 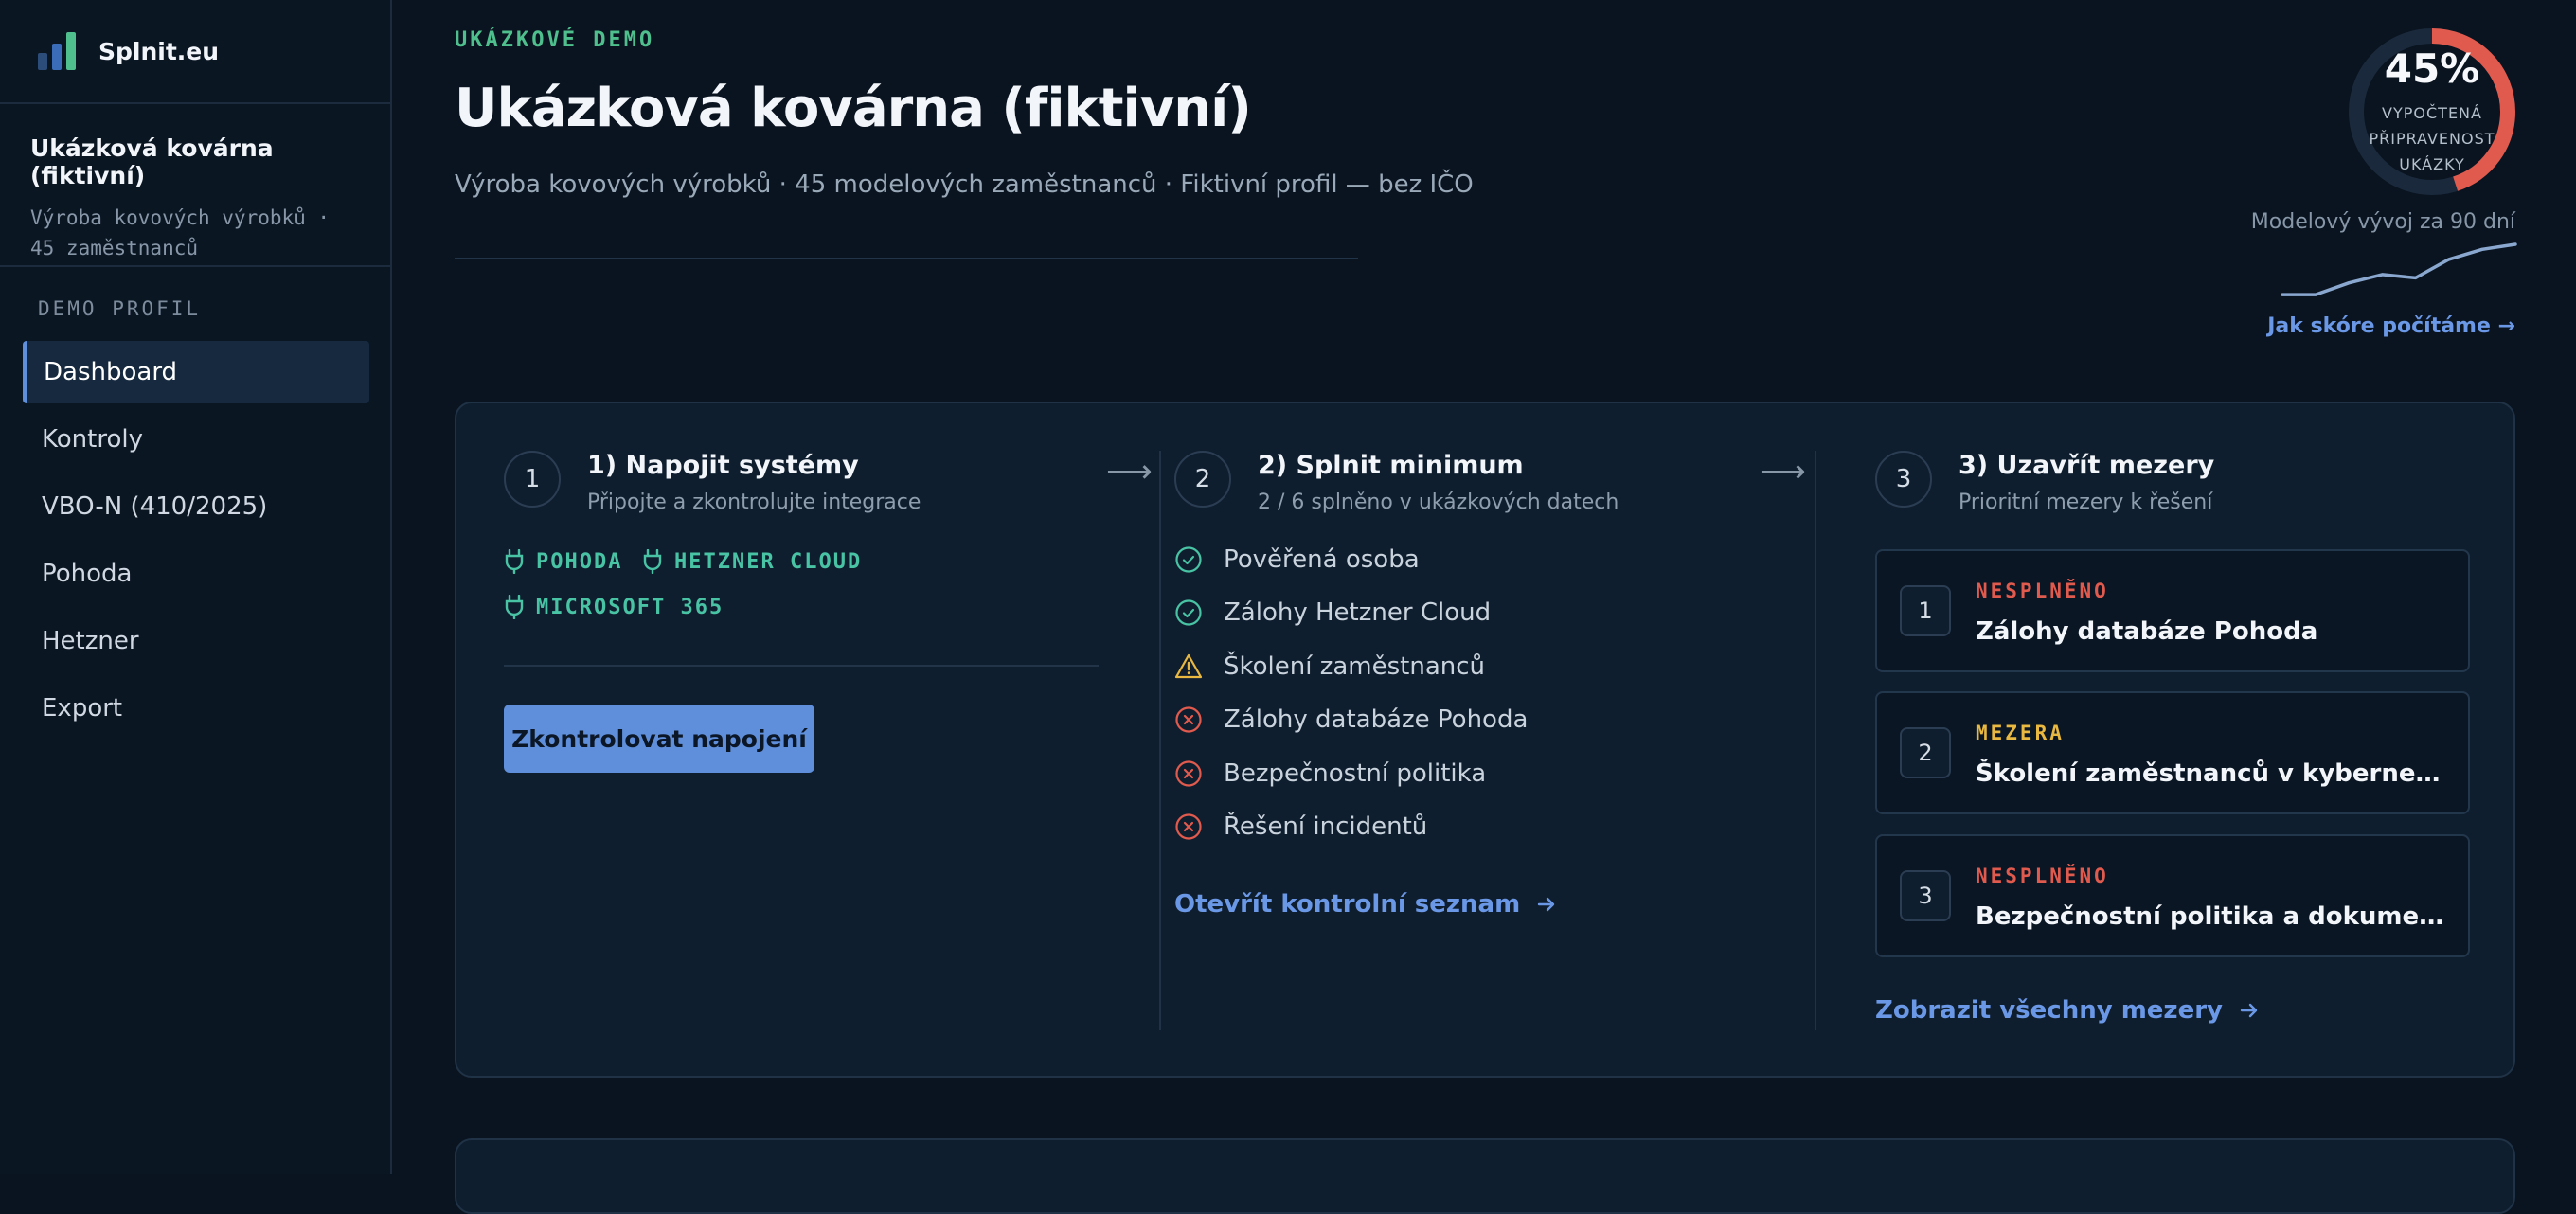 What do you see at coordinates (2382, 222) in the screenshot?
I see `trend-label: Modelový vývoj za 90 dní` at bounding box center [2382, 222].